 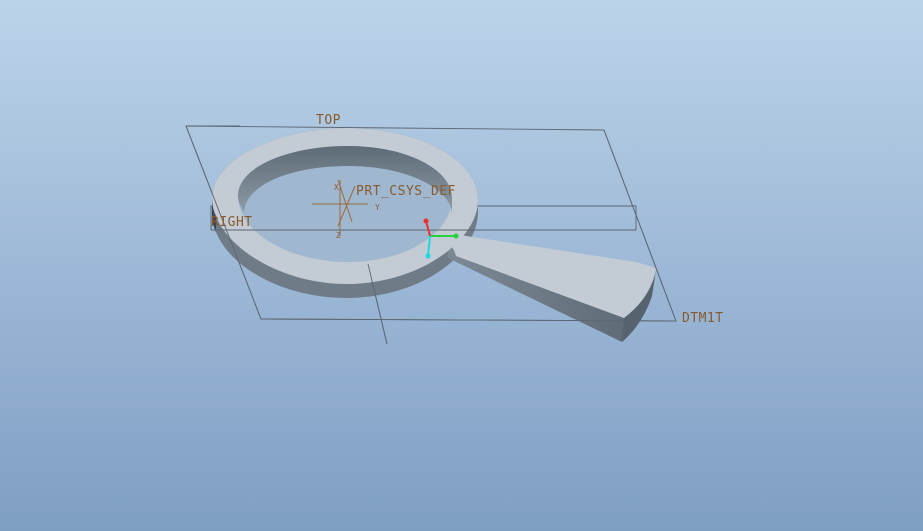 What do you see at coordinates (338, 235) in the screenshot?
I see `csys-axis-z-label: Z` at bounding box center [338, 235].